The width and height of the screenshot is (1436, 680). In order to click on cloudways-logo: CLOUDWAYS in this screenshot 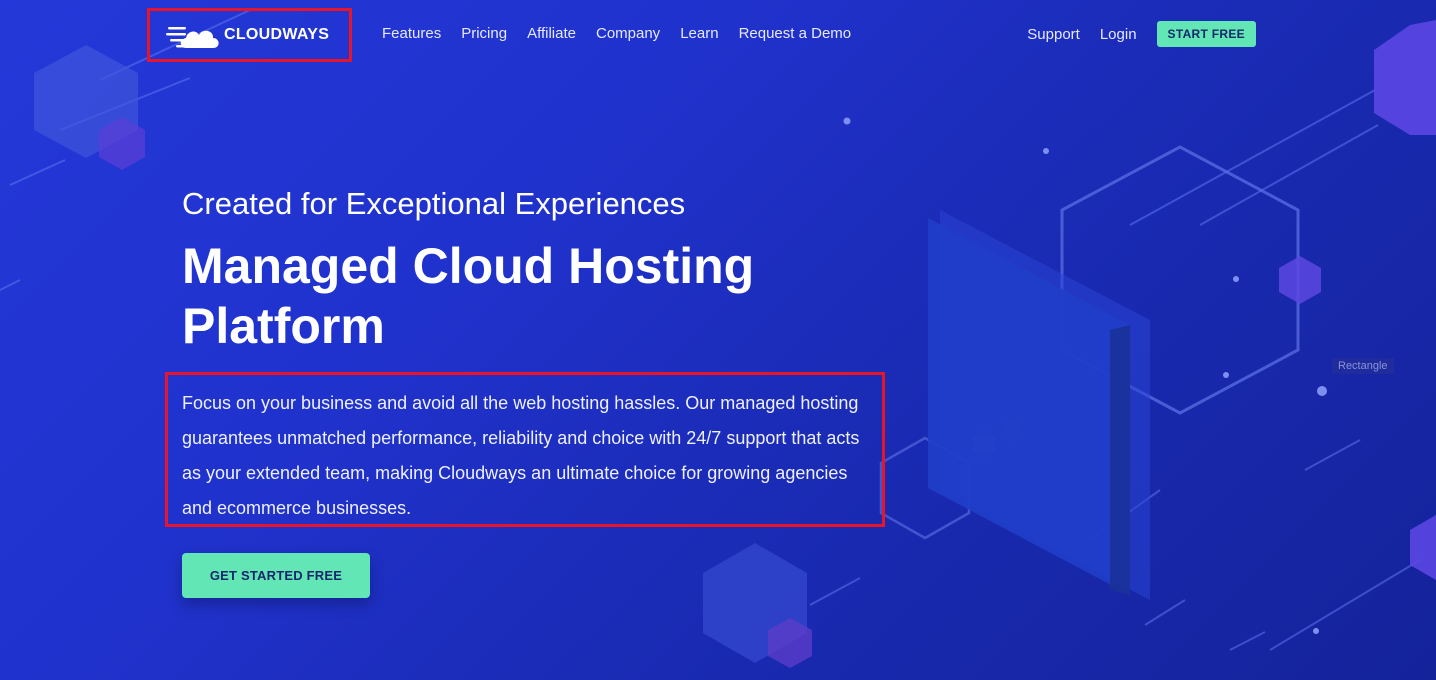, I will do `click(251, 35)`.